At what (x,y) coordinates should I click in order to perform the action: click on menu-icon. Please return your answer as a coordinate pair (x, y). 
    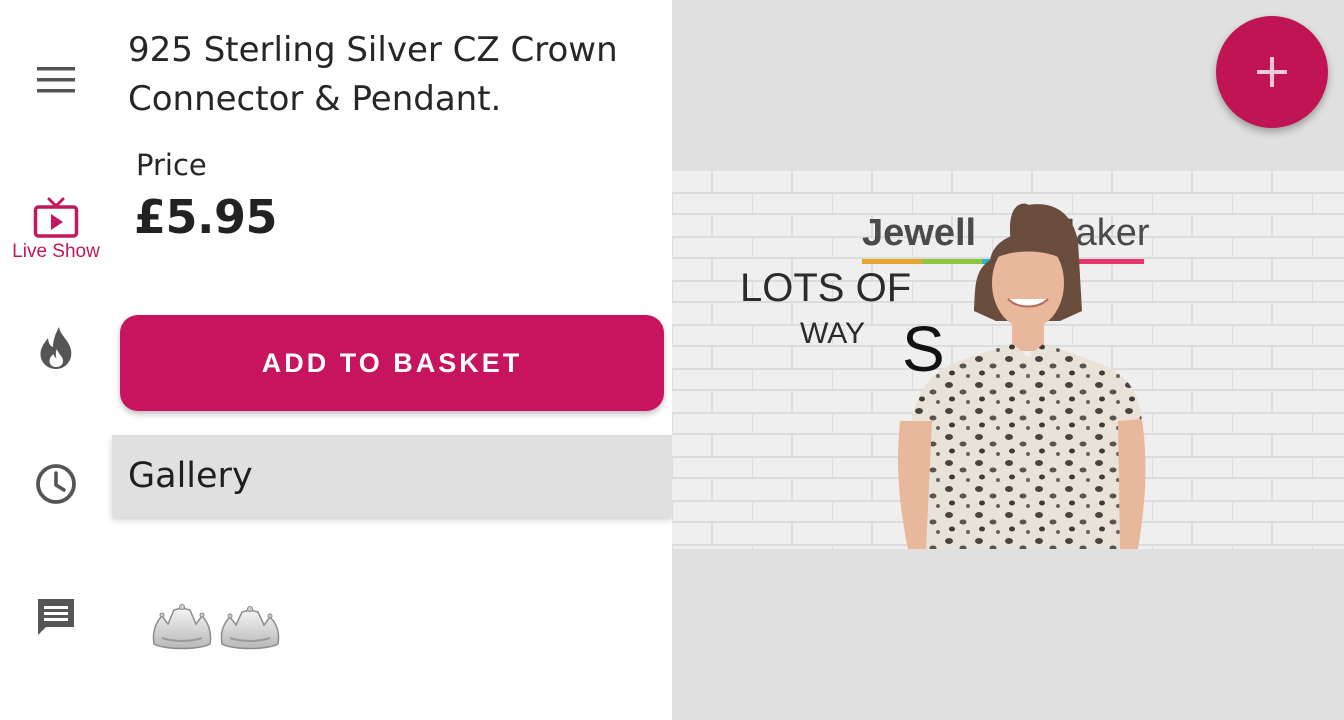
    Looking at the image, I should click on (56, 80).